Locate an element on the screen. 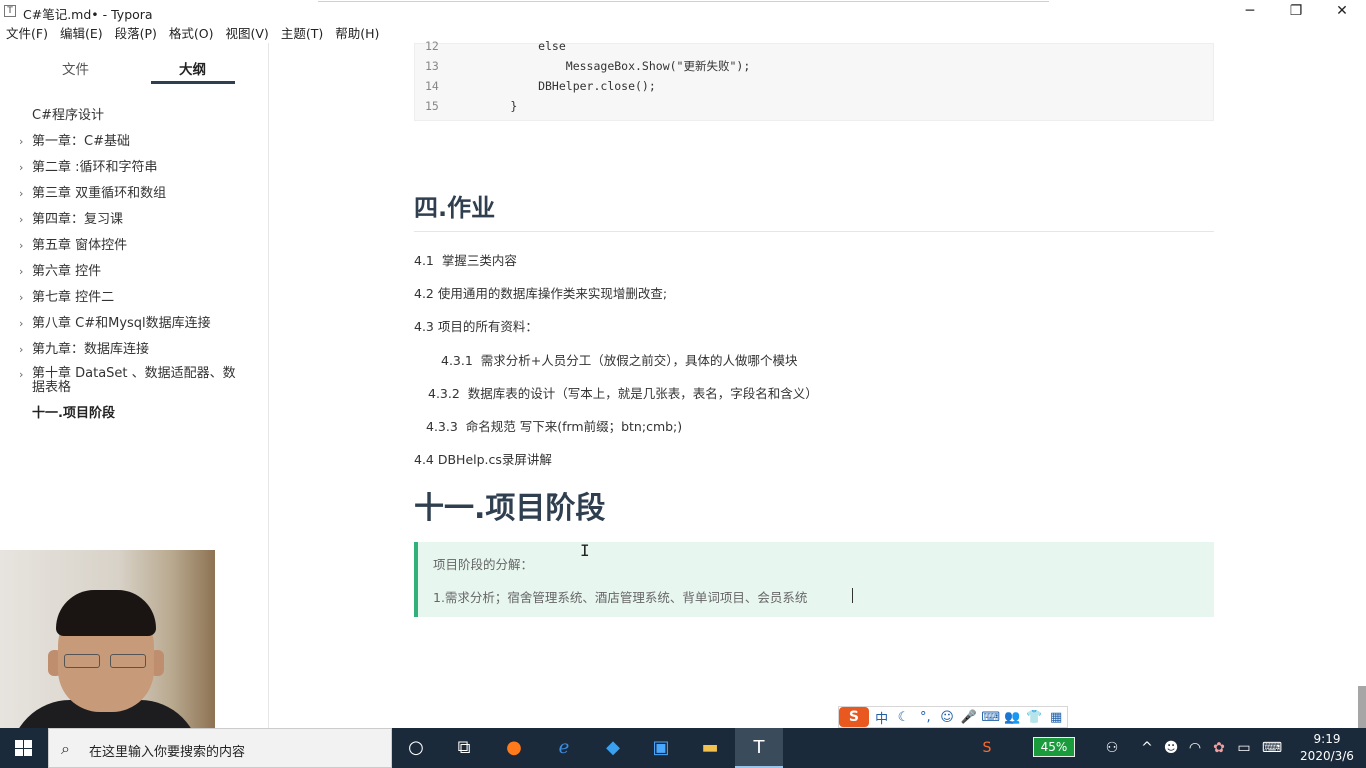  outline-item: › 第六章 控件 is located at coordinates (134, 272).